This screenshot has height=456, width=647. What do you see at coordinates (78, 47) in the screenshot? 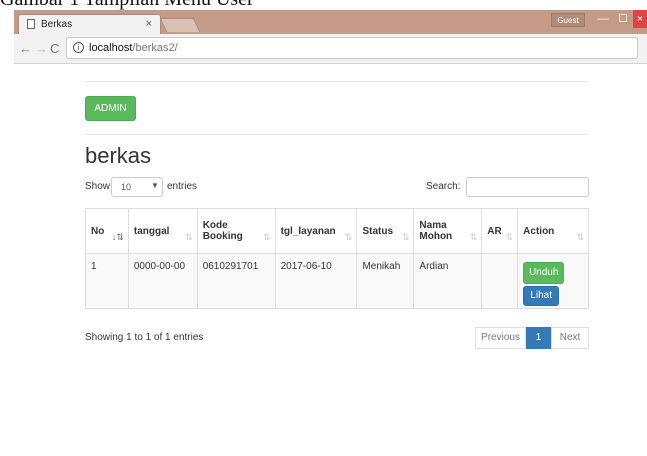
I see `info-icon: i` at bounding box center [78, 47].